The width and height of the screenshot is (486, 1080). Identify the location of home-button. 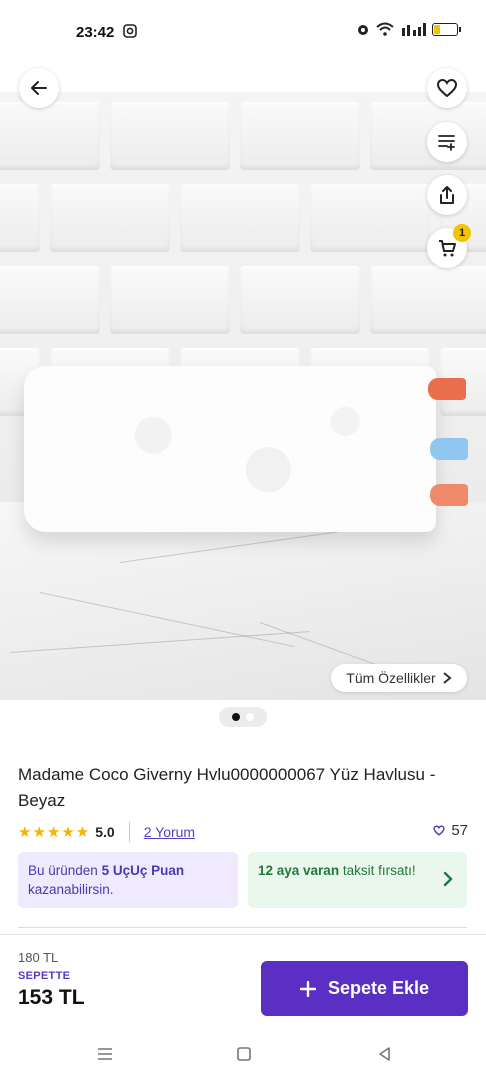
(244, 1054).